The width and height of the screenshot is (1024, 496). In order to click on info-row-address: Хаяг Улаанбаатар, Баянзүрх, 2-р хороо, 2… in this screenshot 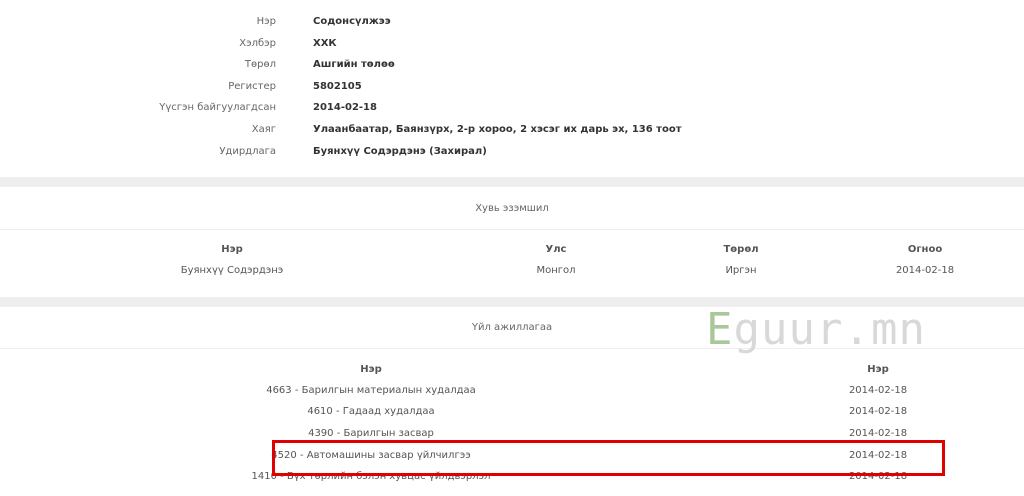, I will do `click(512, 130)`.